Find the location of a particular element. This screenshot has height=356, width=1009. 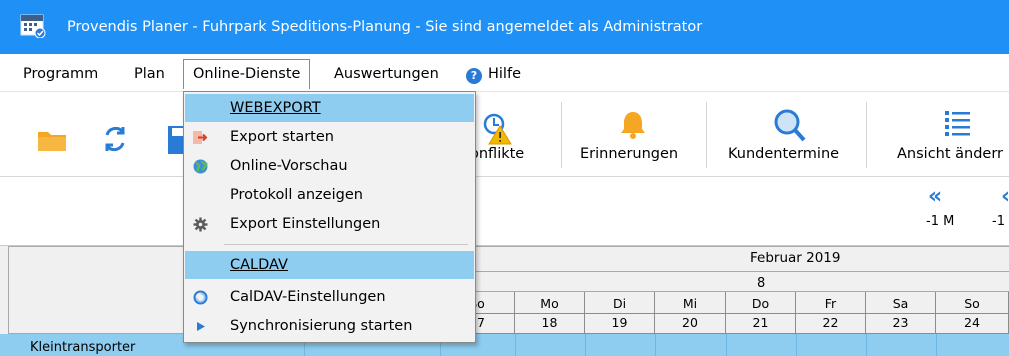

caldav-einstellungen-label: CalDAV-Einstellungen is located at coordinates (308, 297).